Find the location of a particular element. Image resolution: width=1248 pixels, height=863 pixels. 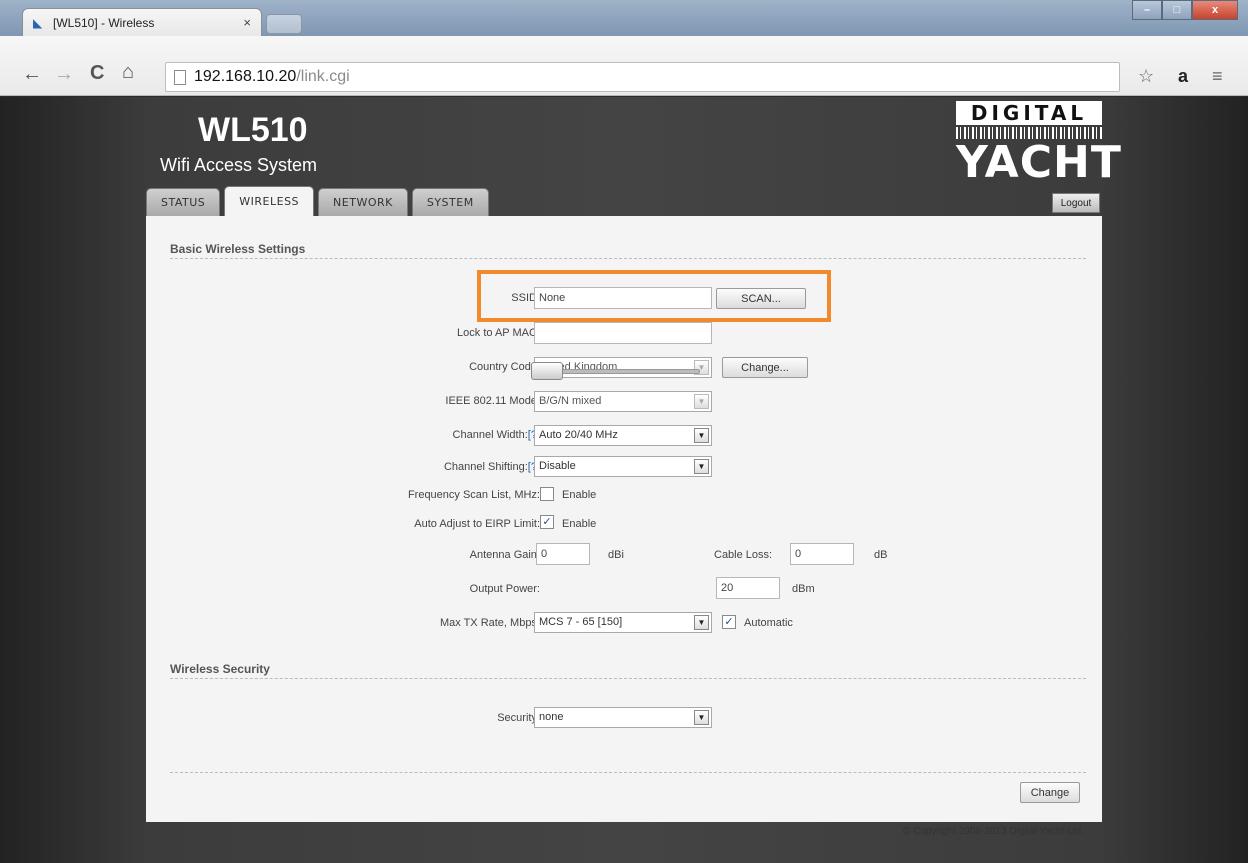

output-power-slider-handle is located at coordinates (546, 371).